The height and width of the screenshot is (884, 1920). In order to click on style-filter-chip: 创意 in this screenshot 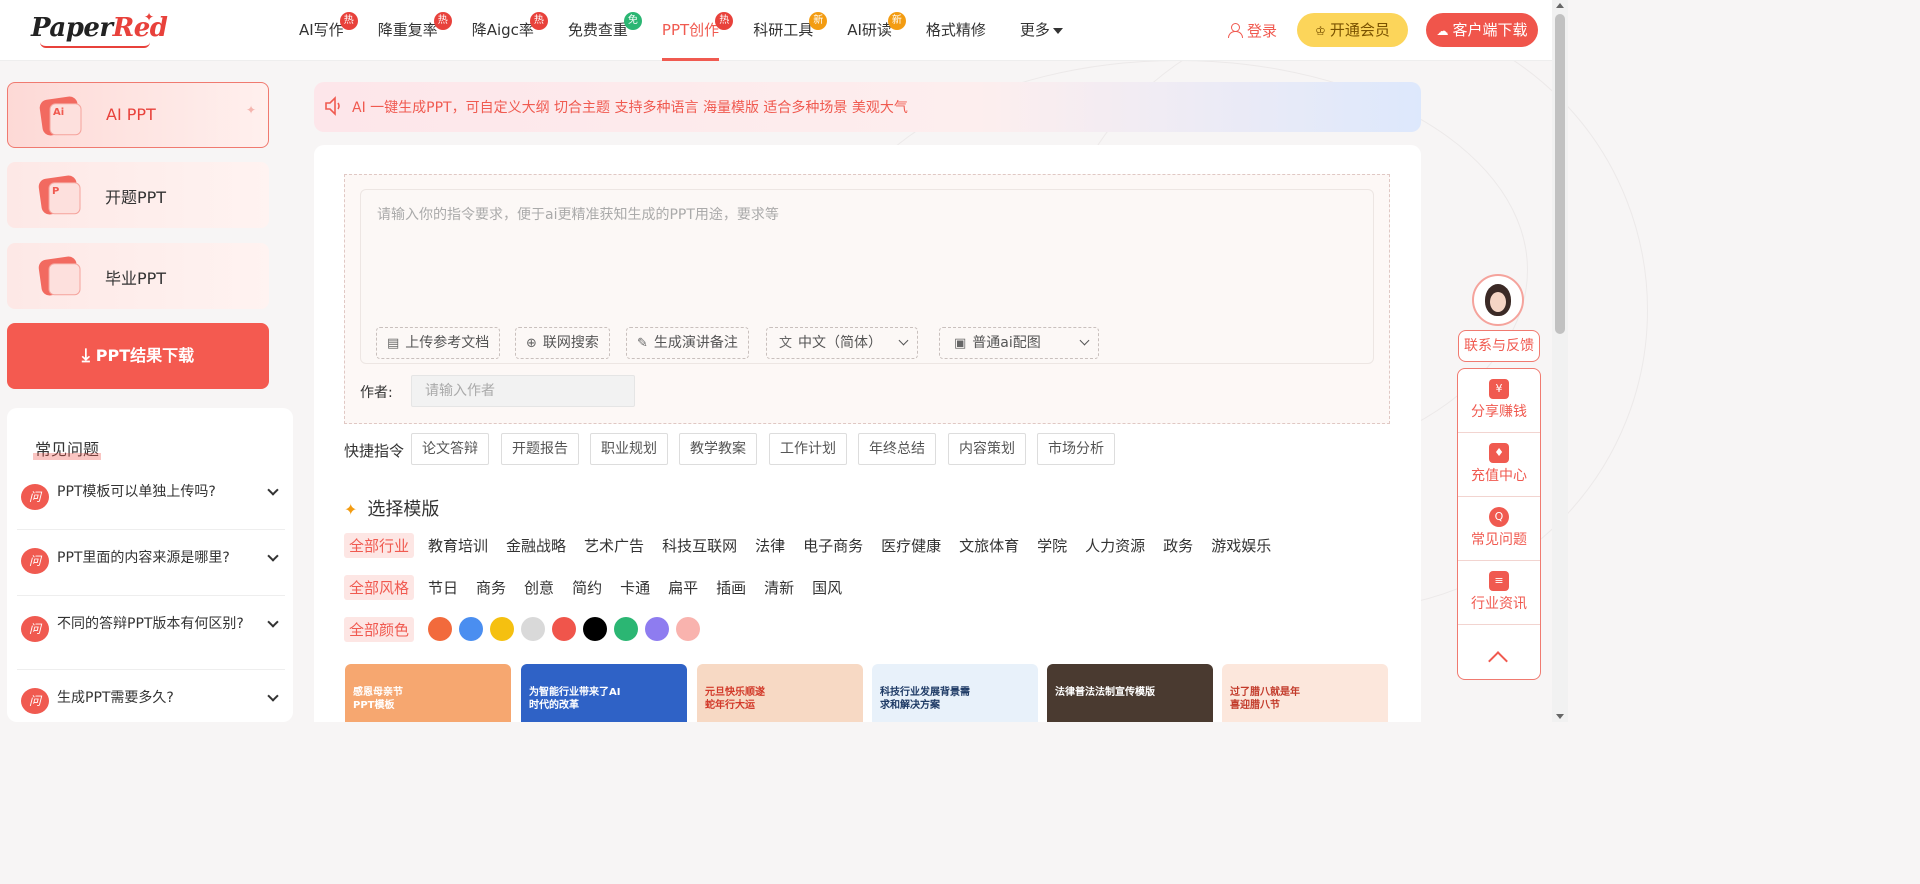, I will do `click(539, 587)`.